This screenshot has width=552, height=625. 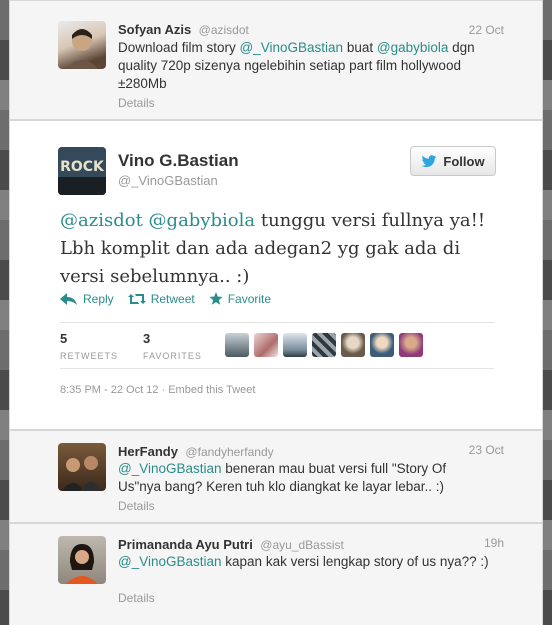 What do you see at coordinates (302, 545) in the screenshot?
I see `author-handle: @ayu_dBassist` at bounding box center [302, 545].